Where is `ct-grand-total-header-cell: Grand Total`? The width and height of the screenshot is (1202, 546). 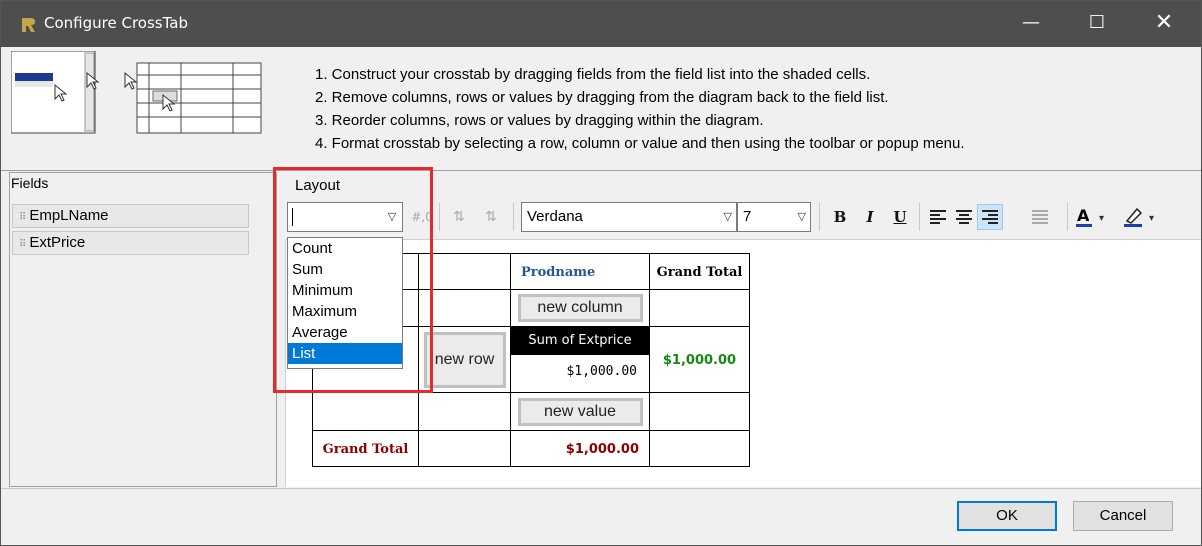
ct-grand-total-header-cell: Grand Total is located at coordinates (699, 271).